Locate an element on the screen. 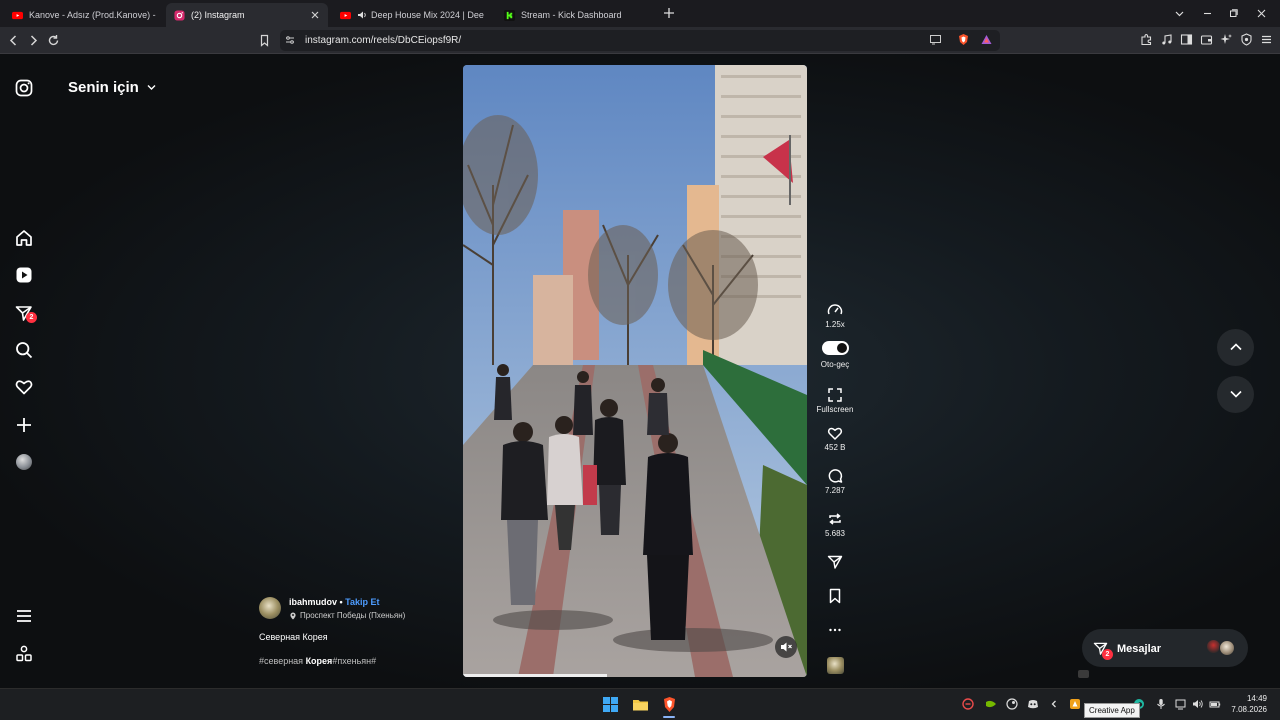  brave-rewards-icon is located at coordinates (986, 39).